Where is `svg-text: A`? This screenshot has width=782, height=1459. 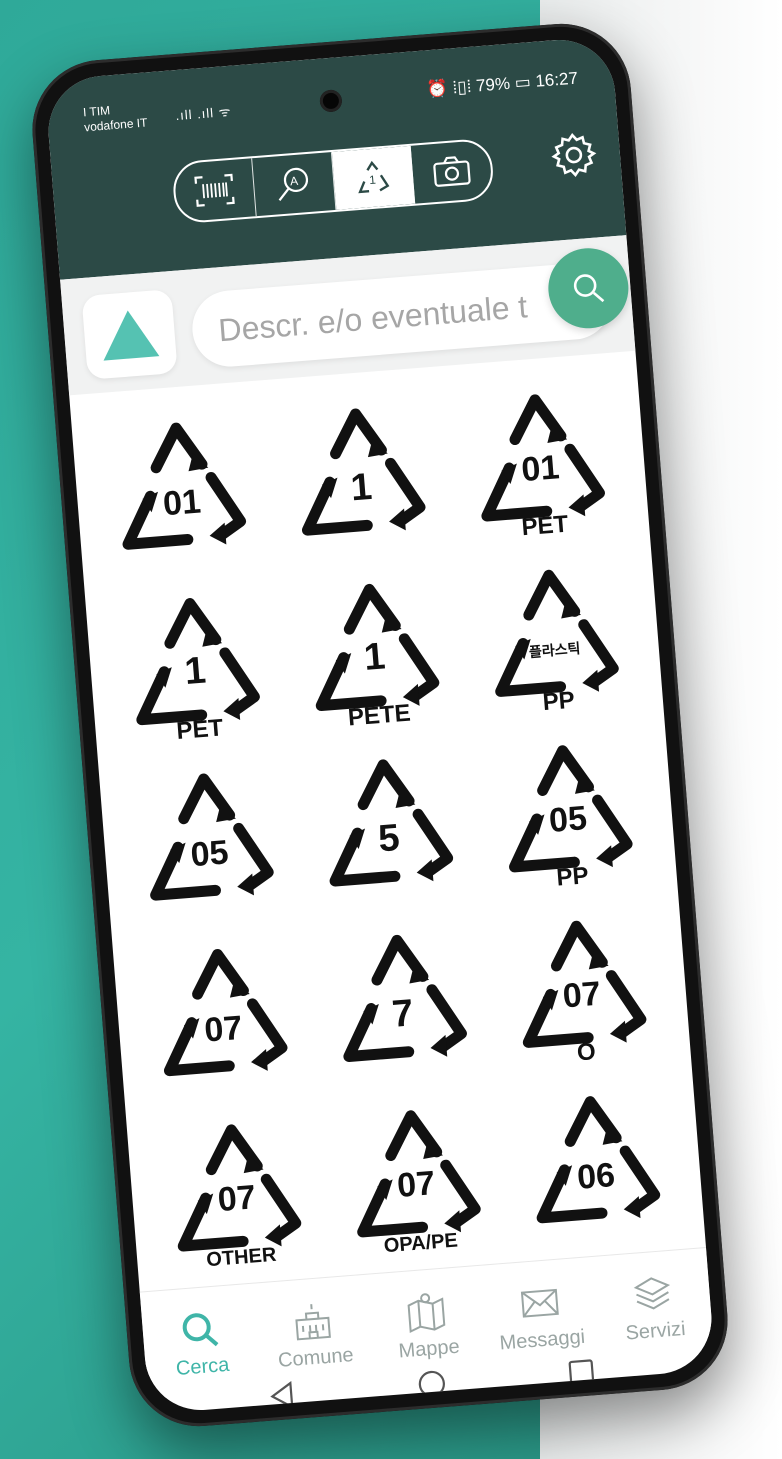
svg-text: A is located at coordinates (294, 181).